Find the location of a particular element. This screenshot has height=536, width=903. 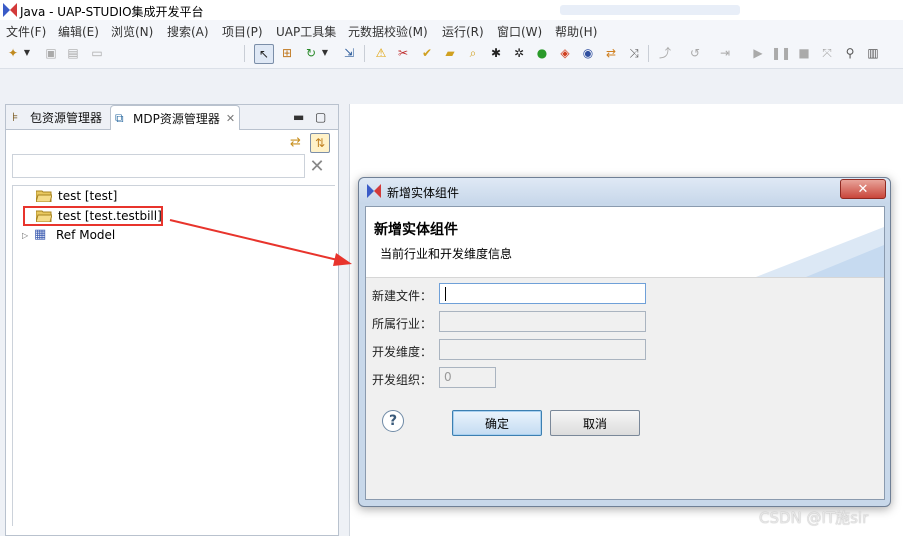

layout-icon: ▥ is located at coordinates (873, 53).